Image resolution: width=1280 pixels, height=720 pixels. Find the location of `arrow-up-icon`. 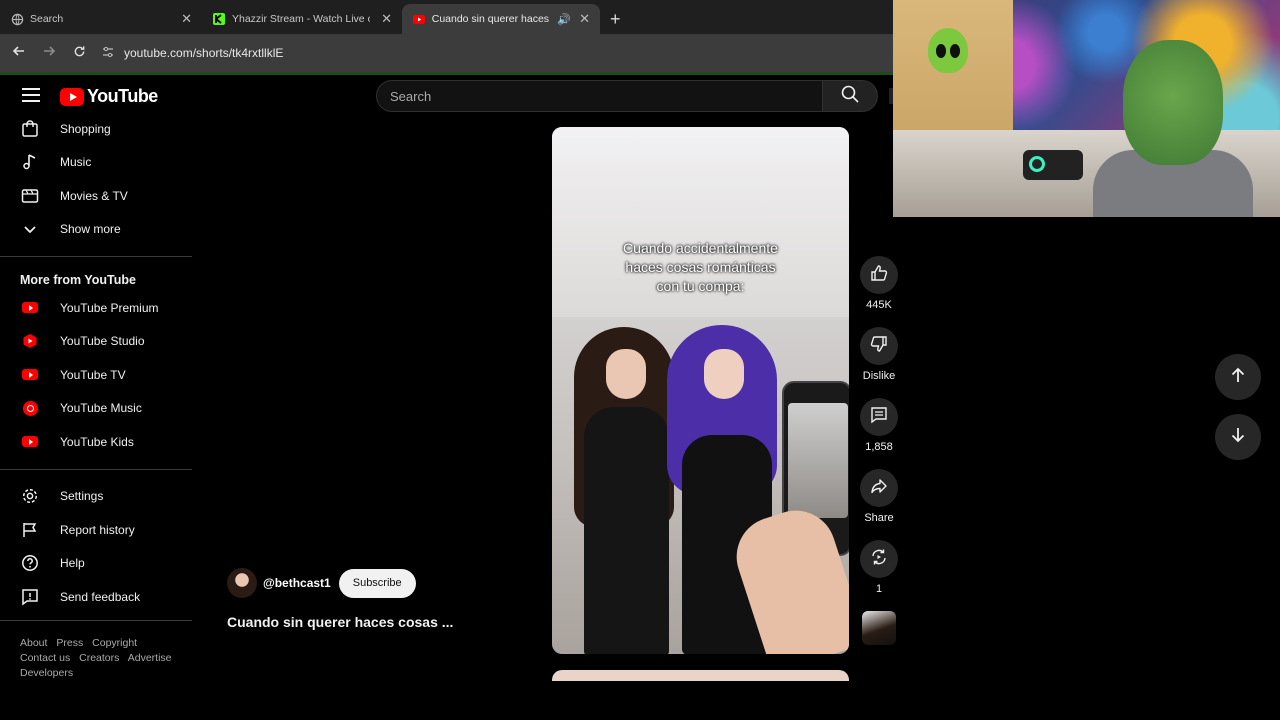

arrow-up-icon is located at coordinates (1238, 377).